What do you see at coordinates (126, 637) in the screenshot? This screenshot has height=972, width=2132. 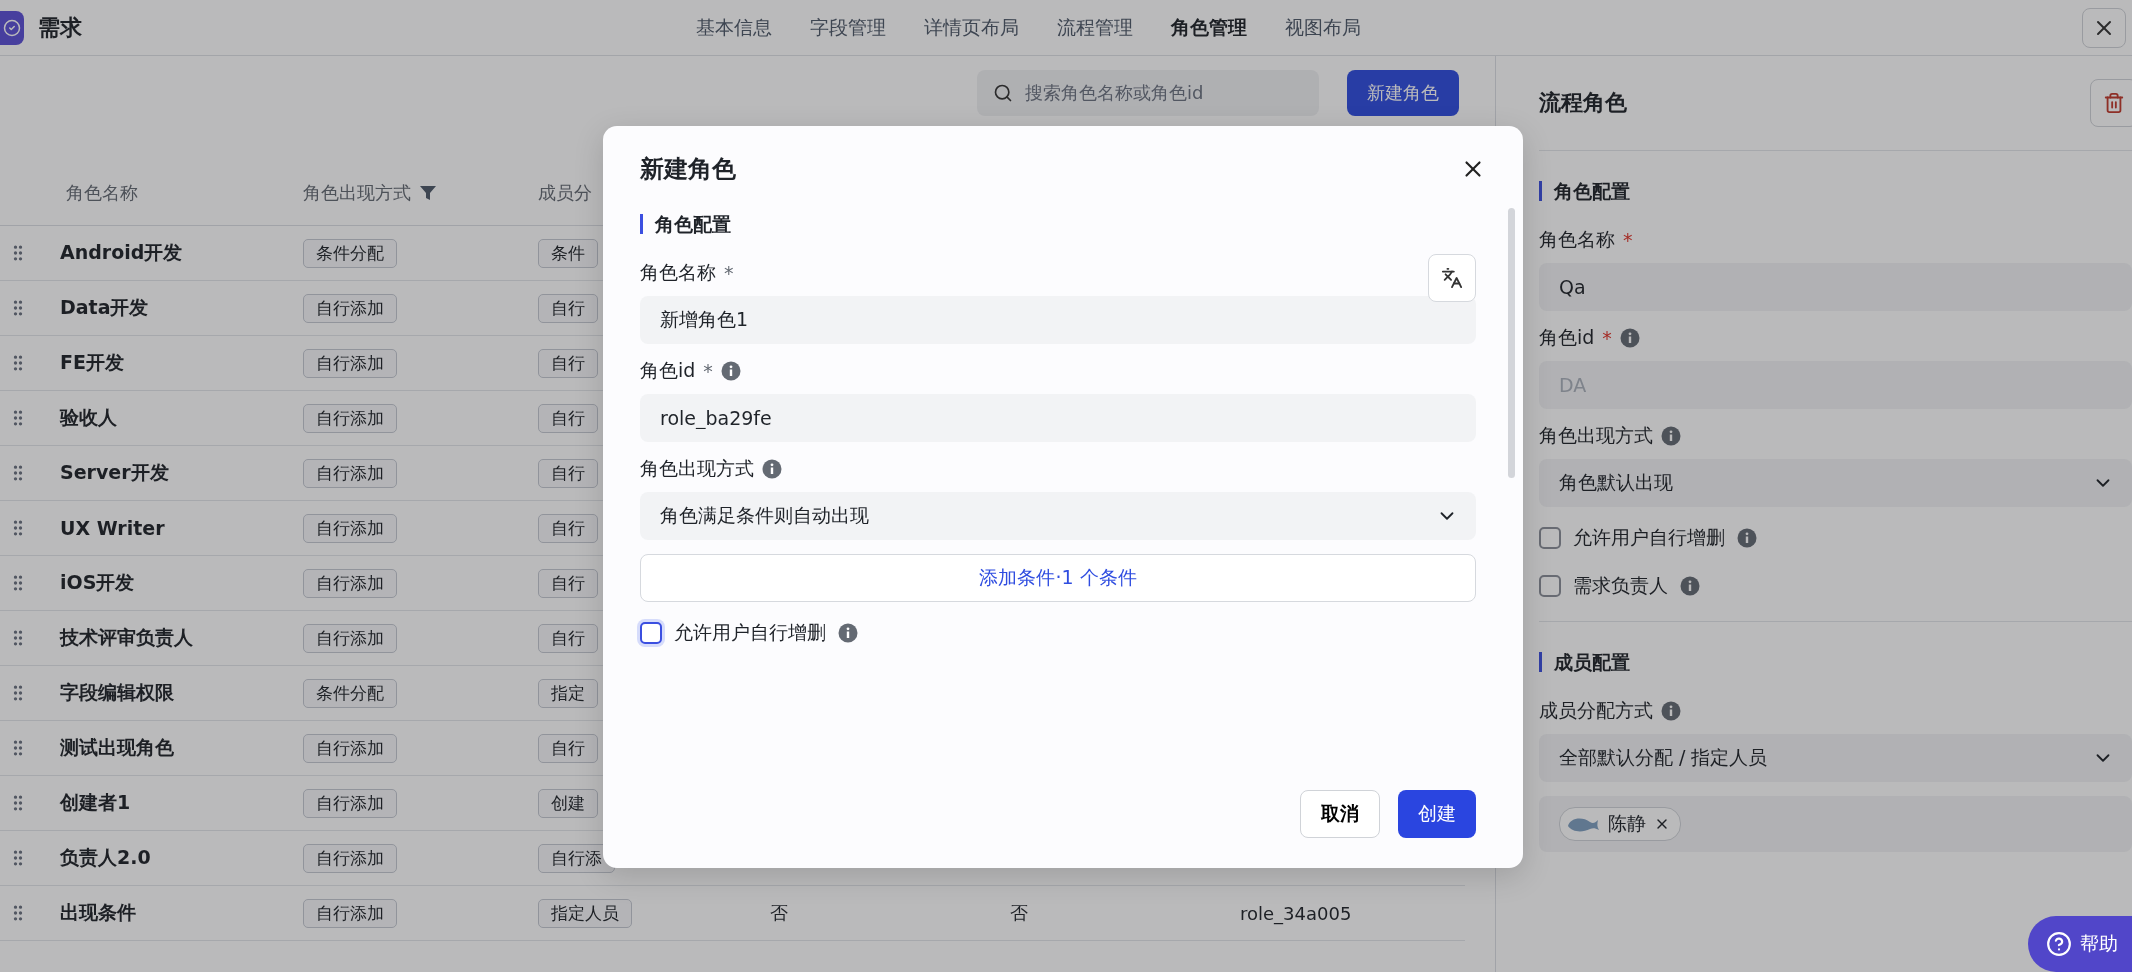 I see `role-name: 技术评审负责人` at bounding box center [126, 637].